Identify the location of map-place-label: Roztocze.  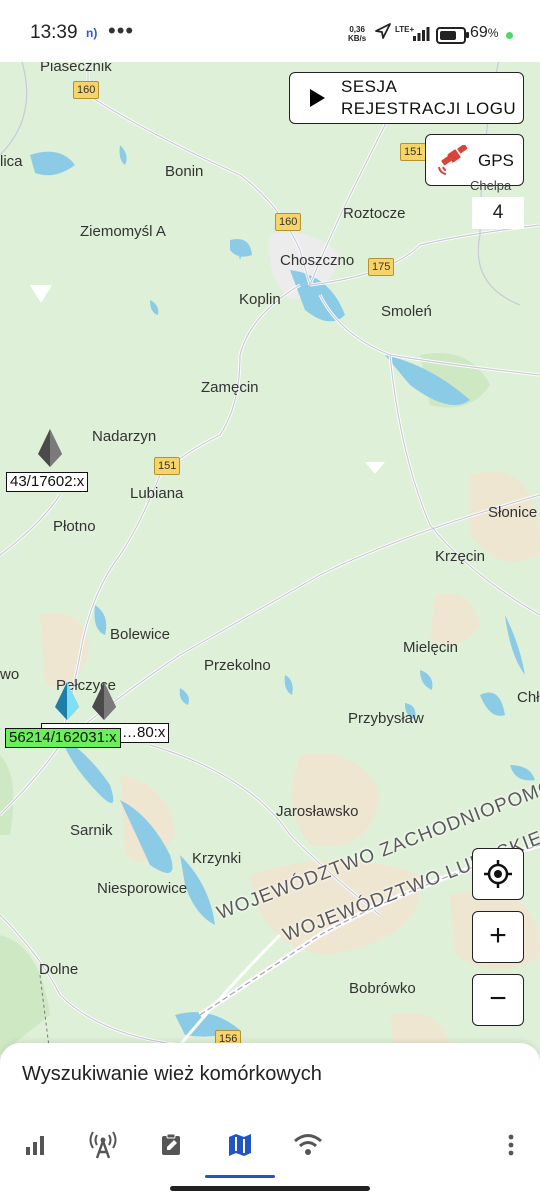
(374, 213).